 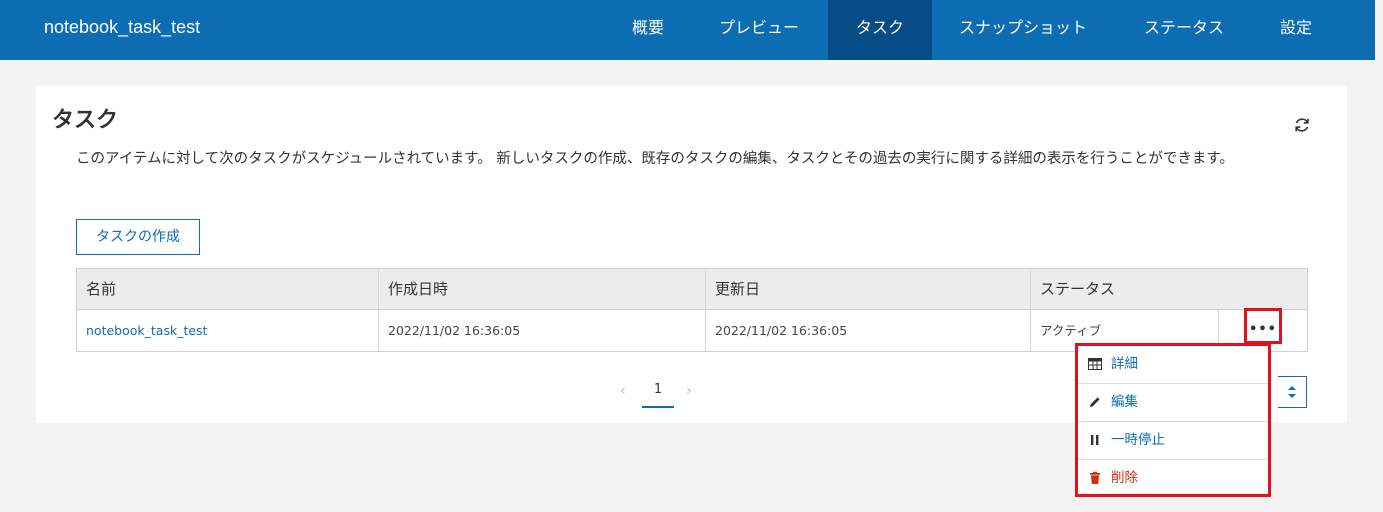 What do you see at coordinates (138, 237) in the screenshot?
I see `create-task-button: タスクの作成` at bounding box center [138, 237].